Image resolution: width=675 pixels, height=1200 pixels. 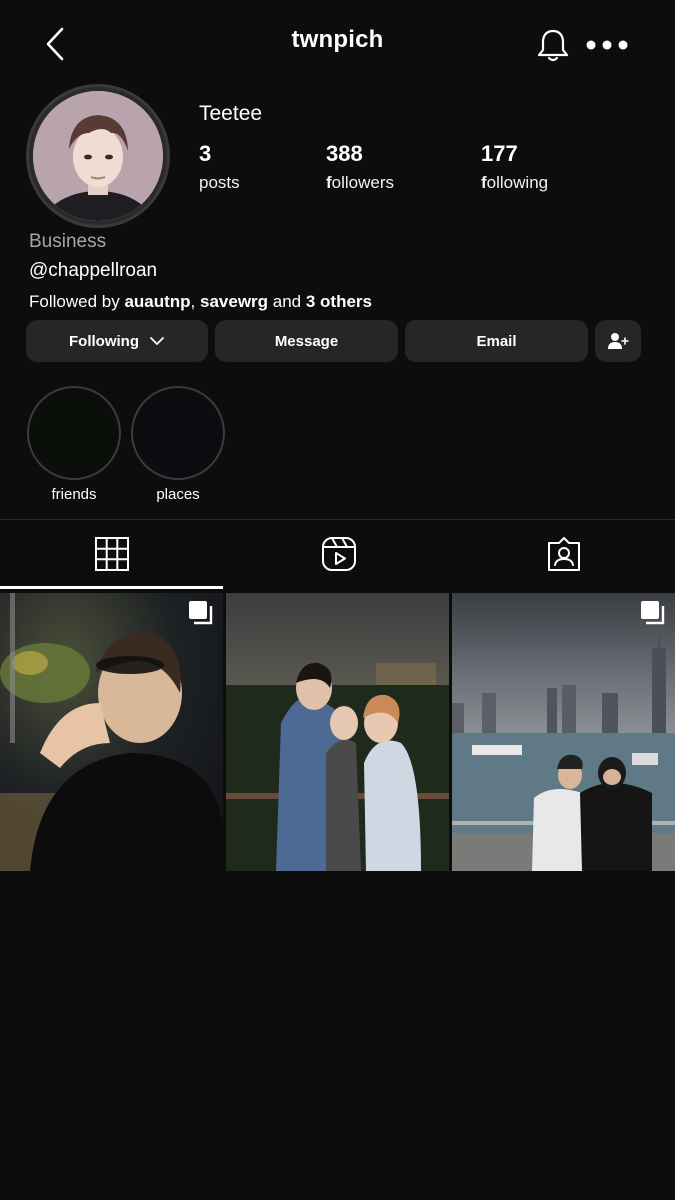 I want to click on notifications-button, so click(x=553, y=45).